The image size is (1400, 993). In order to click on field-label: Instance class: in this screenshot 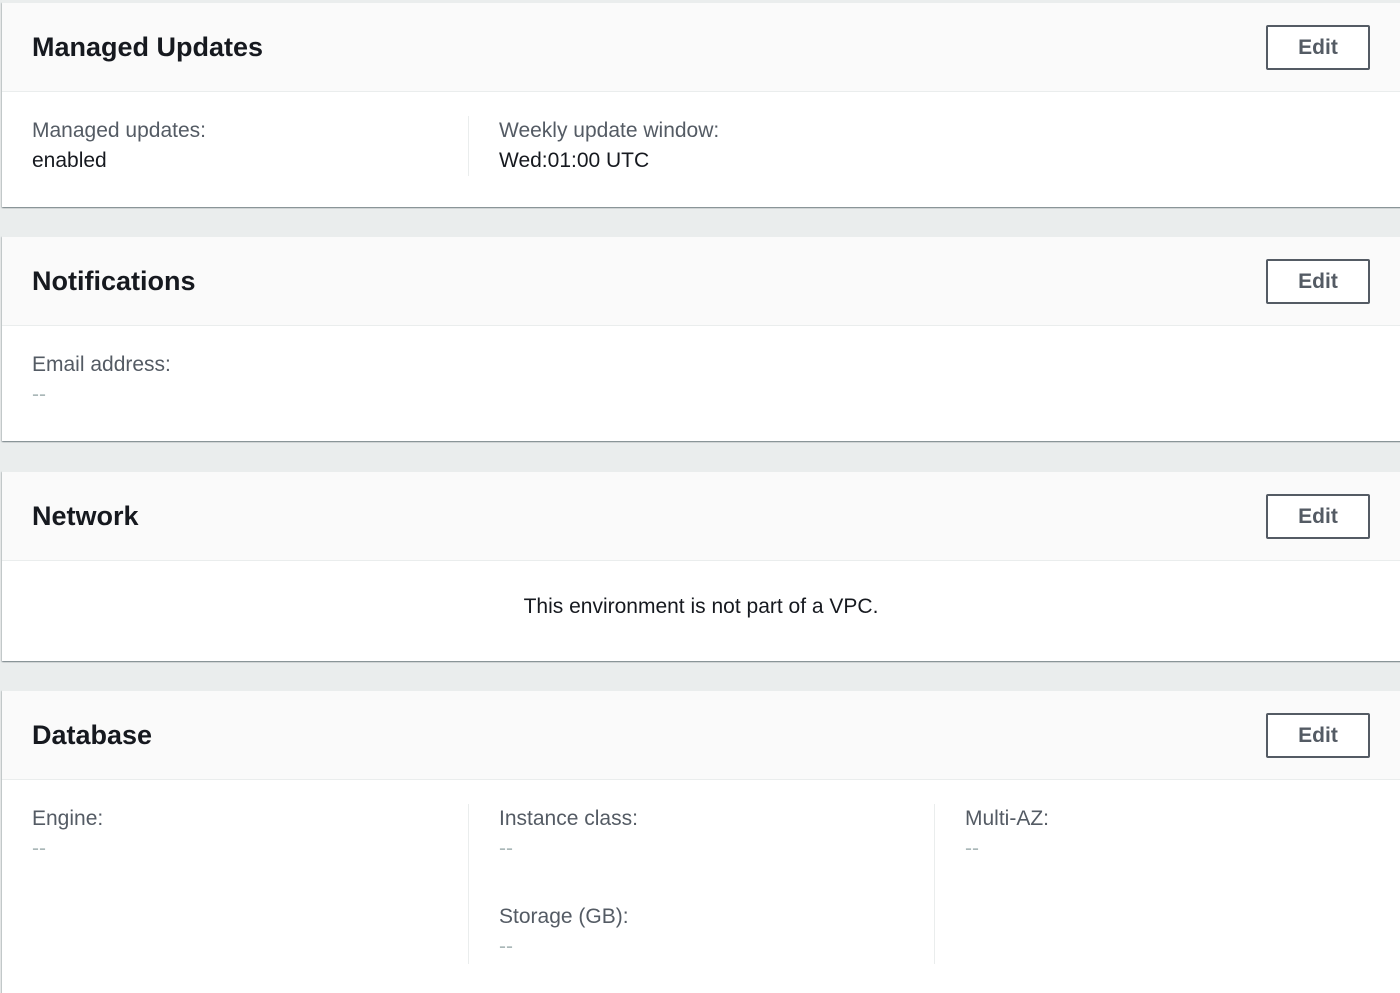, I will do `click(568, 818)`.